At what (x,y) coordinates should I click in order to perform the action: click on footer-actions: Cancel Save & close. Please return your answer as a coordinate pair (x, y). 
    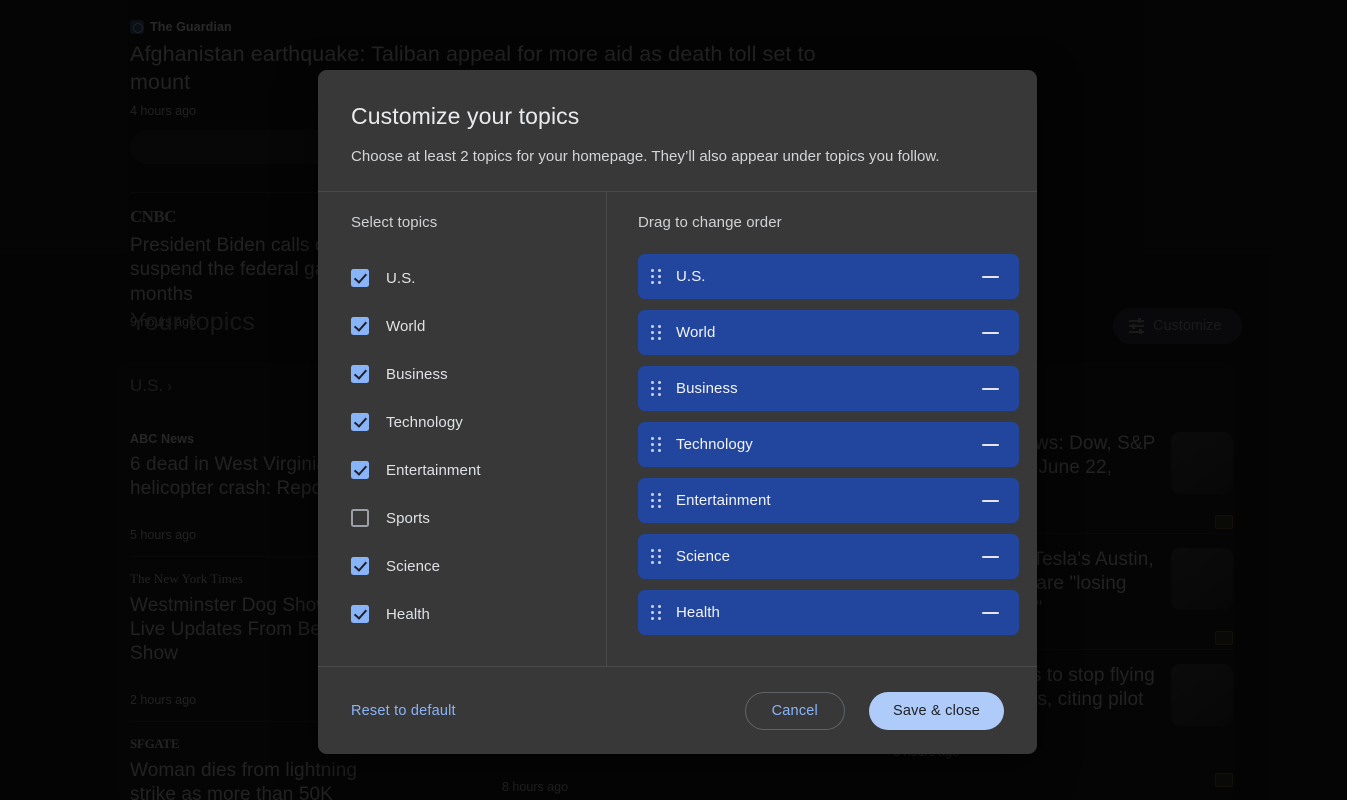
    Looking at the image, I should click on (874, 710).